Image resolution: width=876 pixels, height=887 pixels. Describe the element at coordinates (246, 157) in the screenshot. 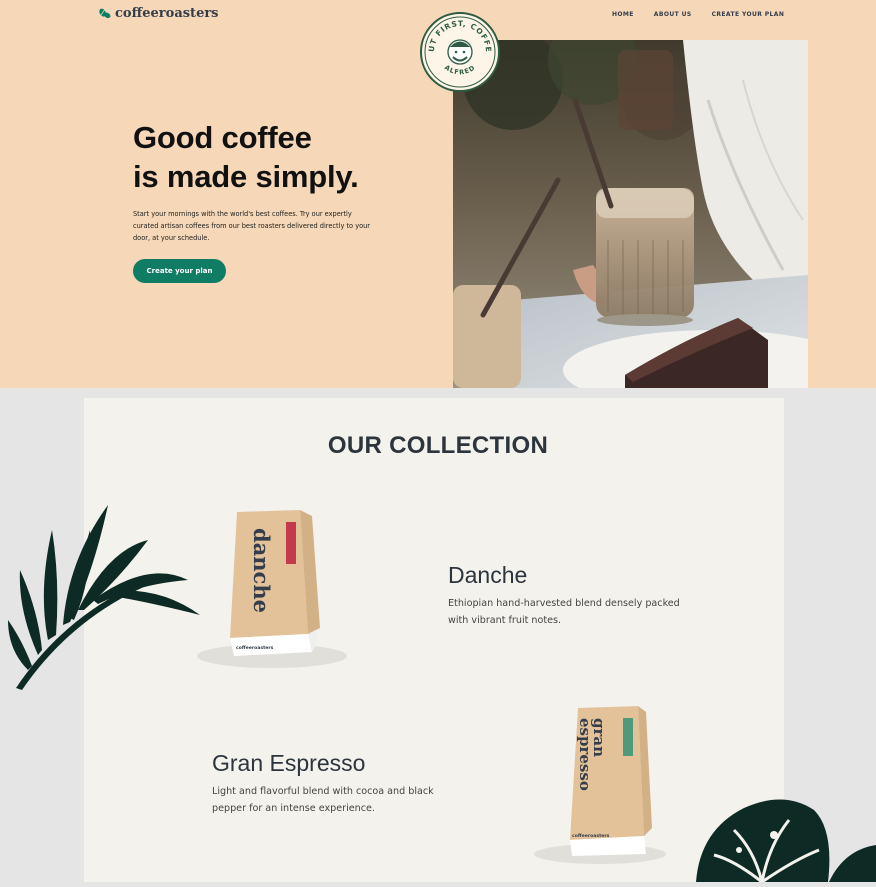

I see `hero-title: Good coffee is made simply.` at that location.